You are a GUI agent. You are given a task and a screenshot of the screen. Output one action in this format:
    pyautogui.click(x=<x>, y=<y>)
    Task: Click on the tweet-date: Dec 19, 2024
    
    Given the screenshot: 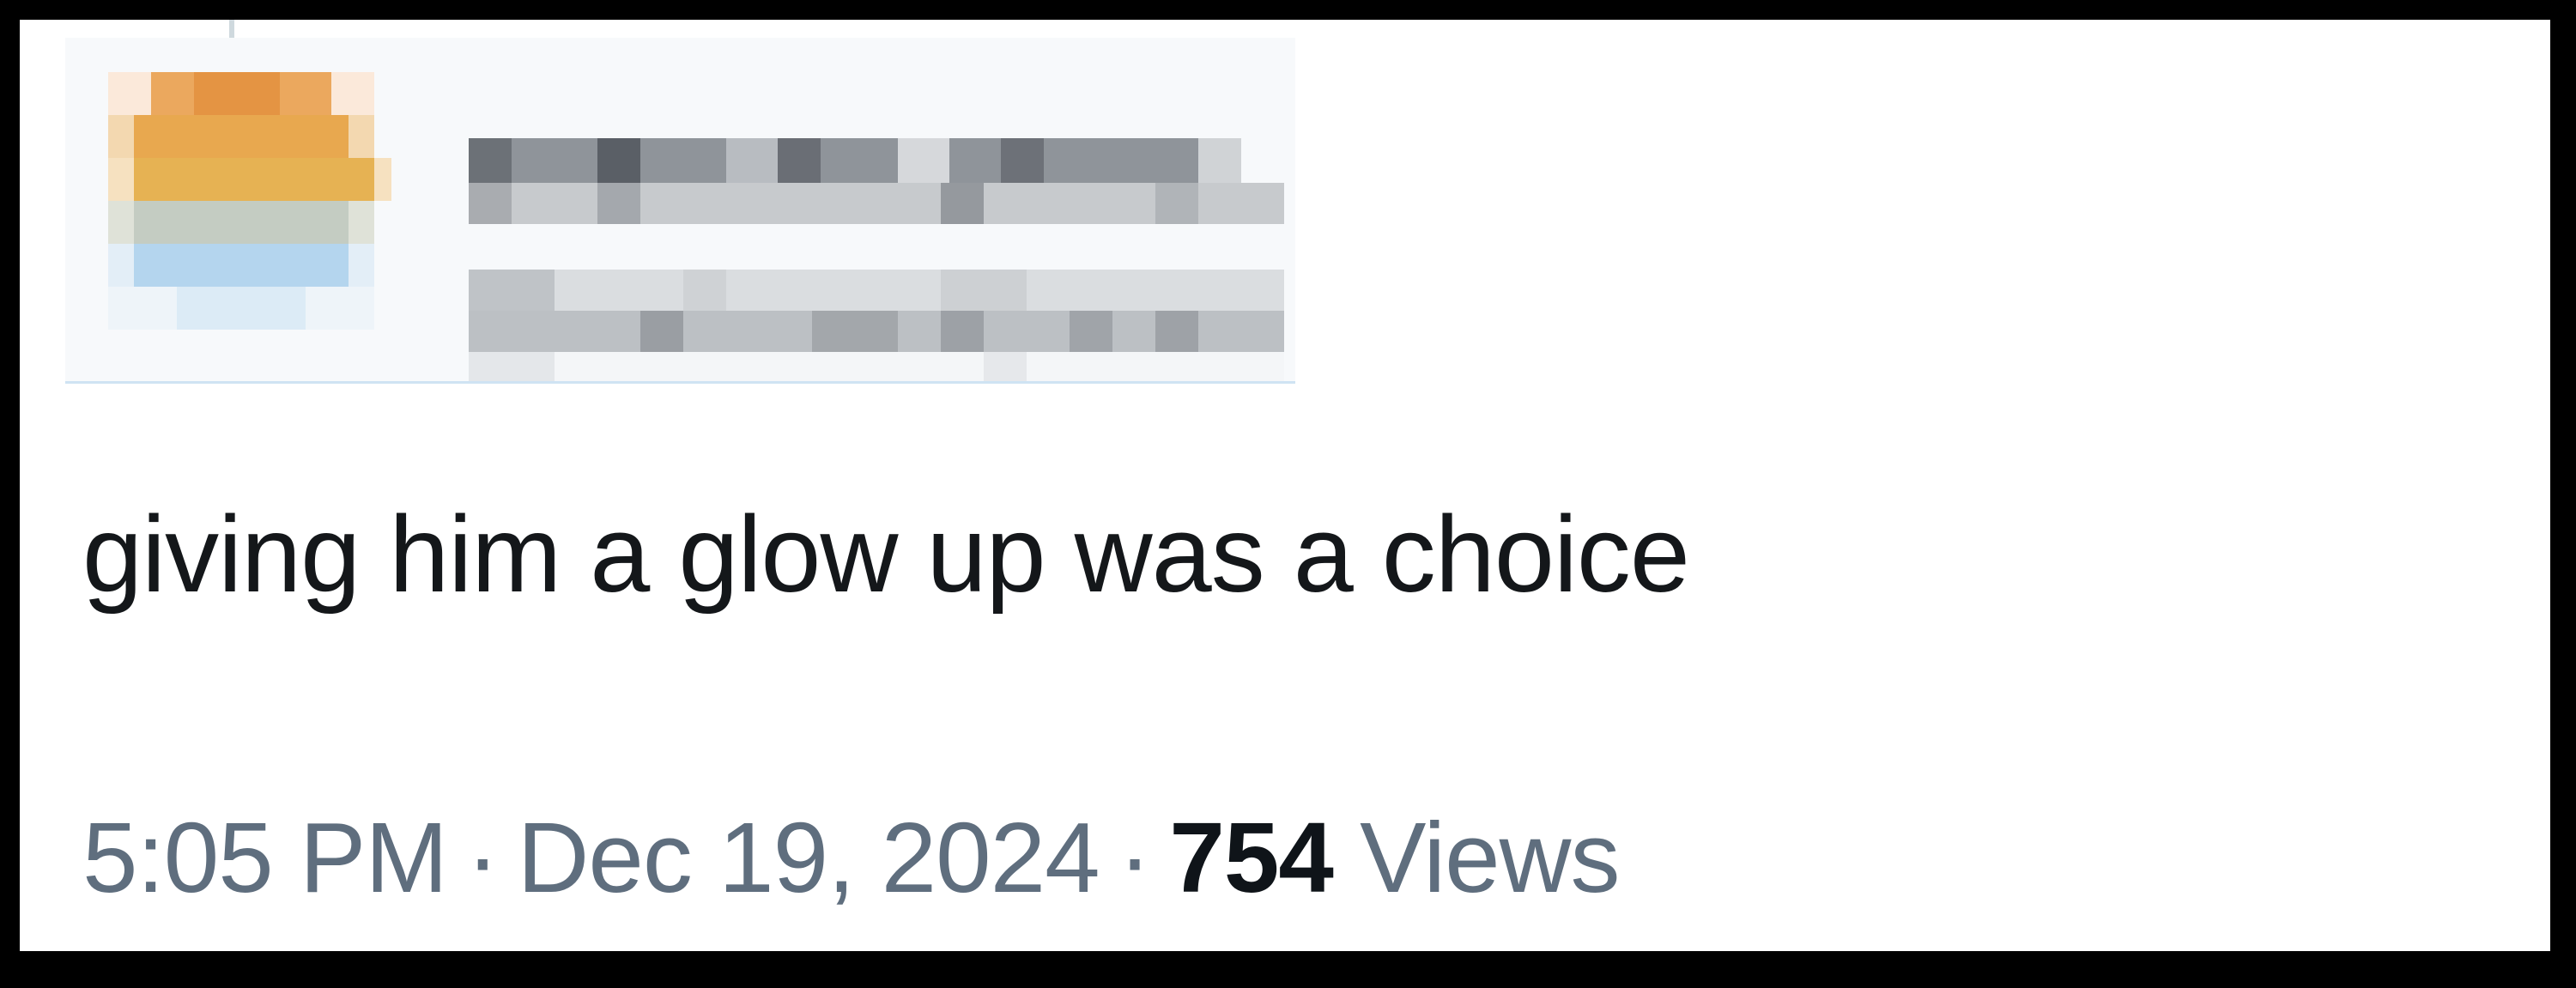 What is the action you would take?
    pyautogui.click(x=809, y=857)
    